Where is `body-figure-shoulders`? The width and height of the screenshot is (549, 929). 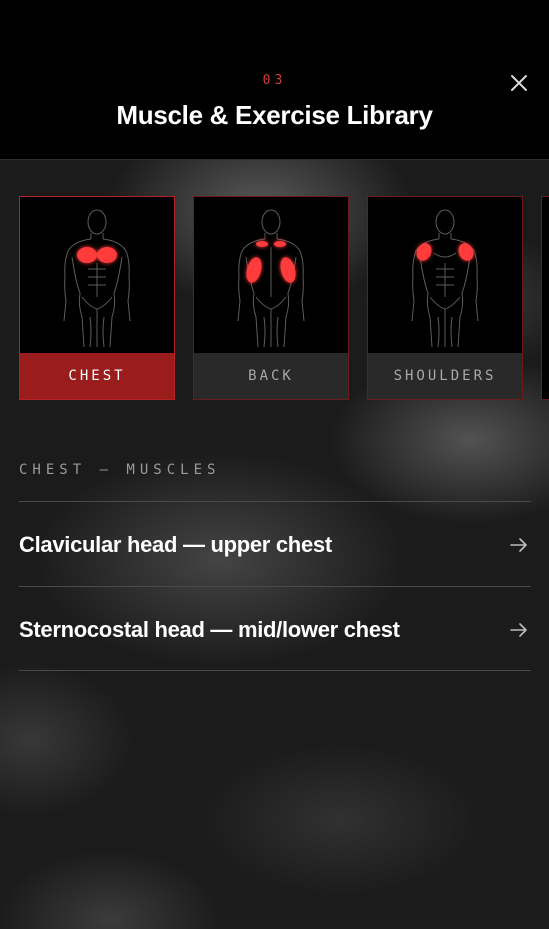 body-figure-shoulders is located at coordinates (445, 275).